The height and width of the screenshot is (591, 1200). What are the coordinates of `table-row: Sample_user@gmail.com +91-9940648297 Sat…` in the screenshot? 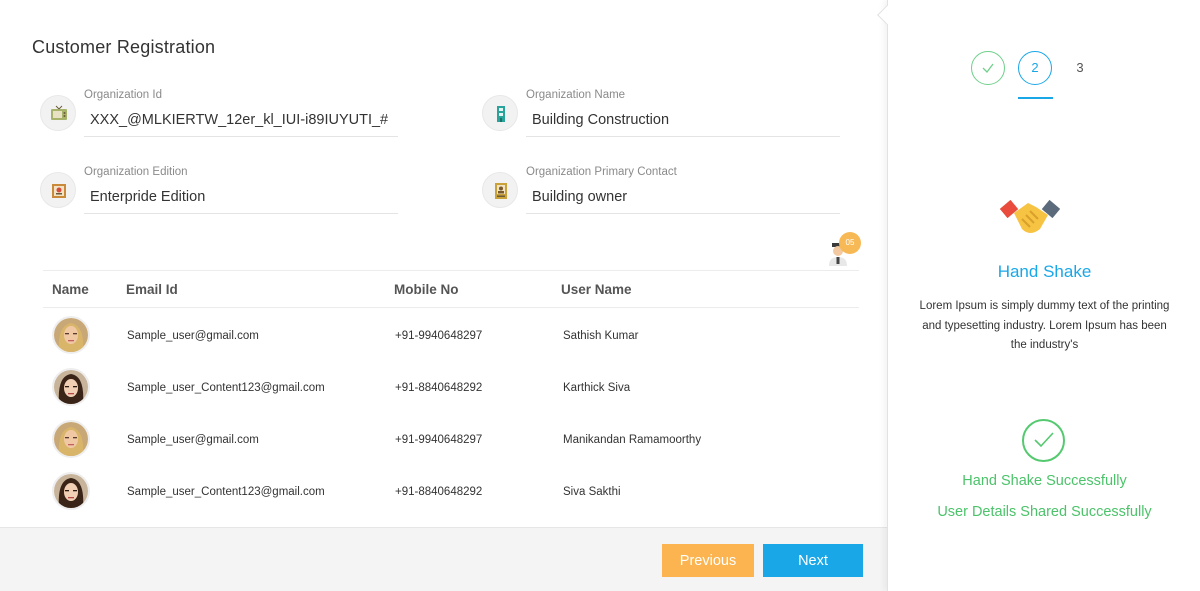 It's located at (451, 334).